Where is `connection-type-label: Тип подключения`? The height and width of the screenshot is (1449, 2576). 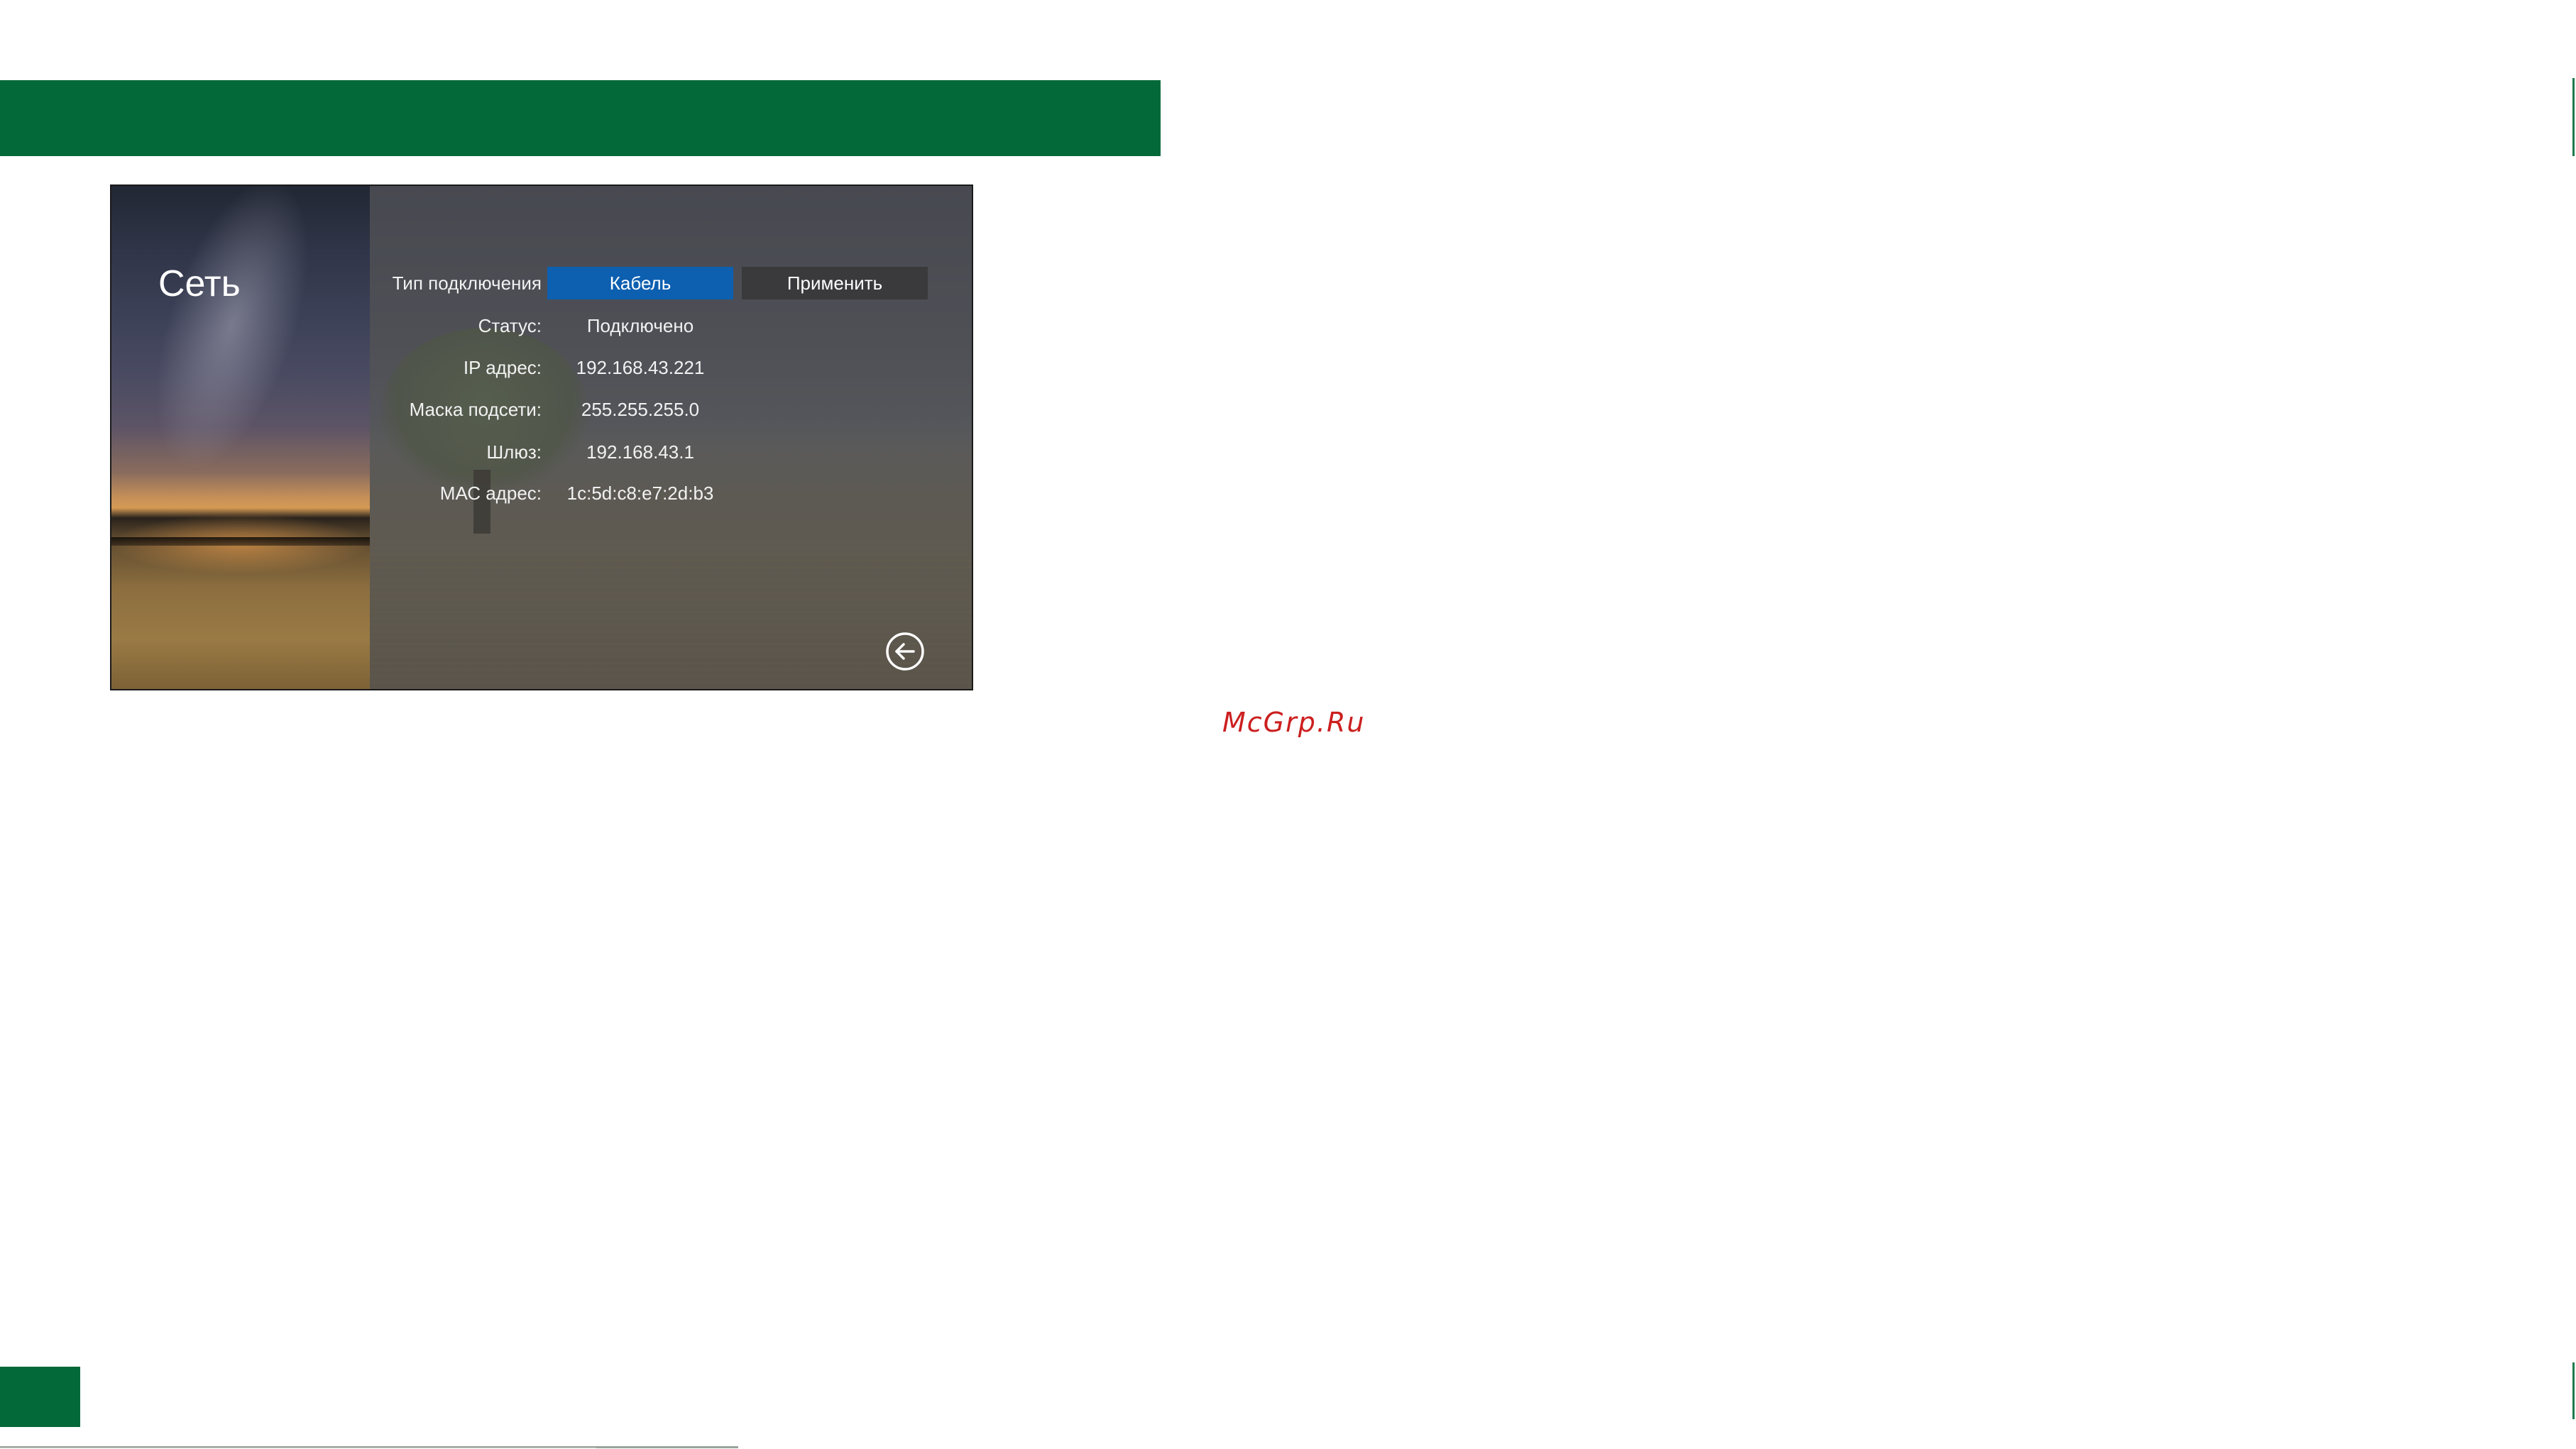 connection-type-label: Тип подключения is located at coordinates (467, 283).